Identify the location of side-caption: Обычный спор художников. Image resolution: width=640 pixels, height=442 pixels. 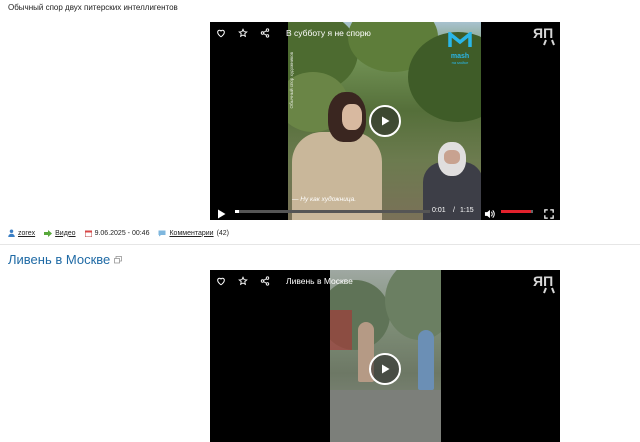
(291, 80).